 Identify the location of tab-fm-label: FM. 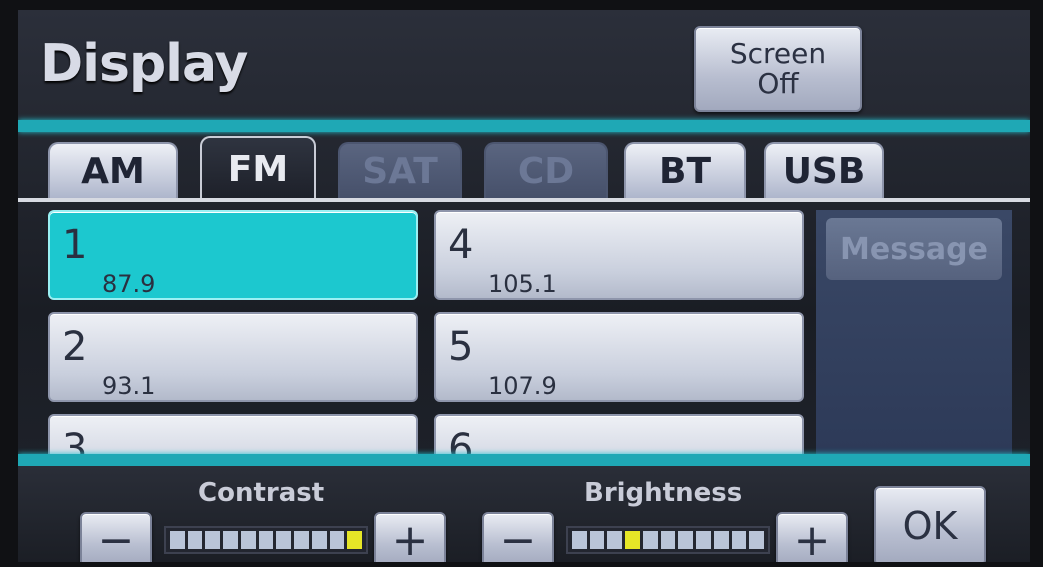
(258, 169).